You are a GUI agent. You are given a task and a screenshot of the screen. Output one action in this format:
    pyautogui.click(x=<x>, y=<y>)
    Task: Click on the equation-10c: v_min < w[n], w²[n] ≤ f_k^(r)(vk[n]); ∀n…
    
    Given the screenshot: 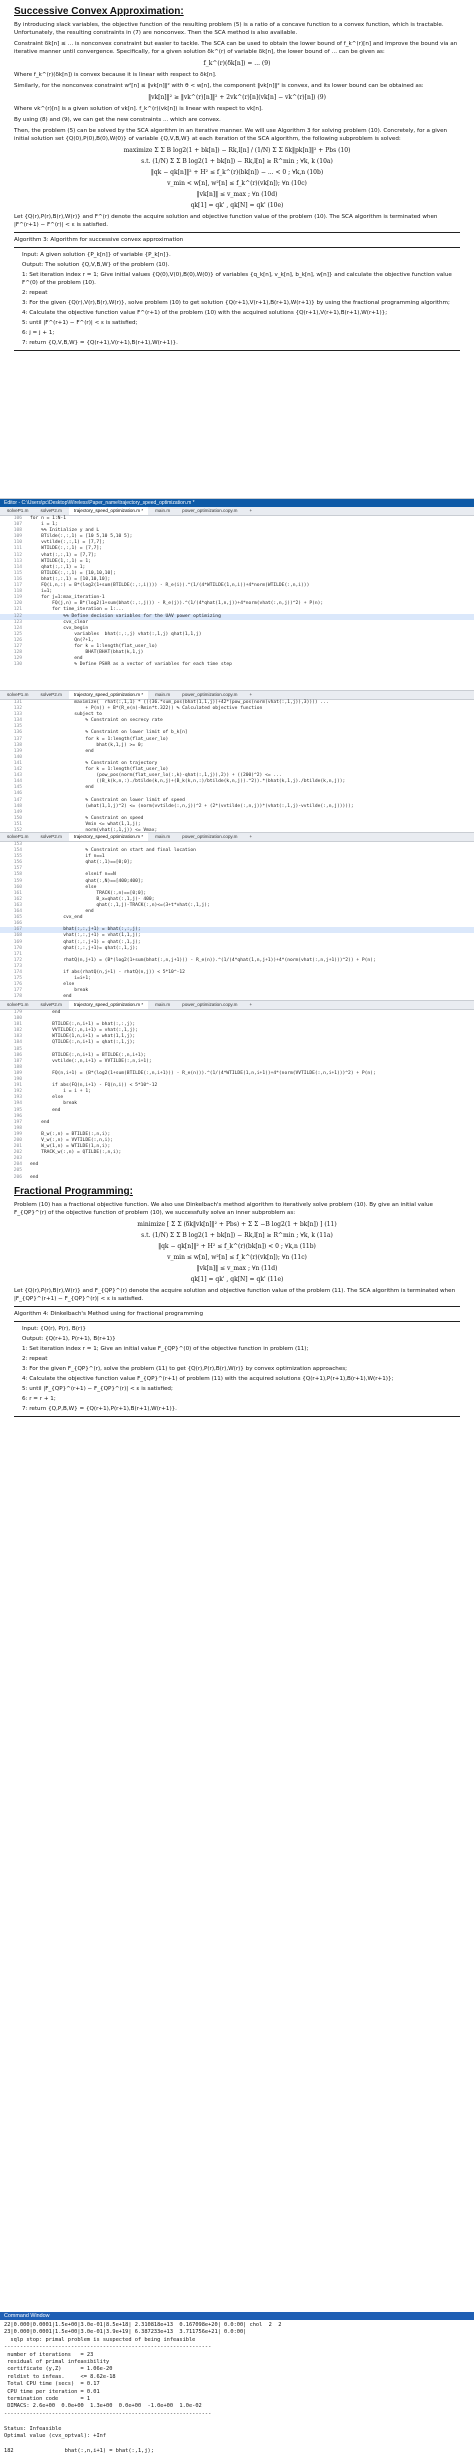 What is the action you would take?
    pyautogui.click(x=237, y=183)
    